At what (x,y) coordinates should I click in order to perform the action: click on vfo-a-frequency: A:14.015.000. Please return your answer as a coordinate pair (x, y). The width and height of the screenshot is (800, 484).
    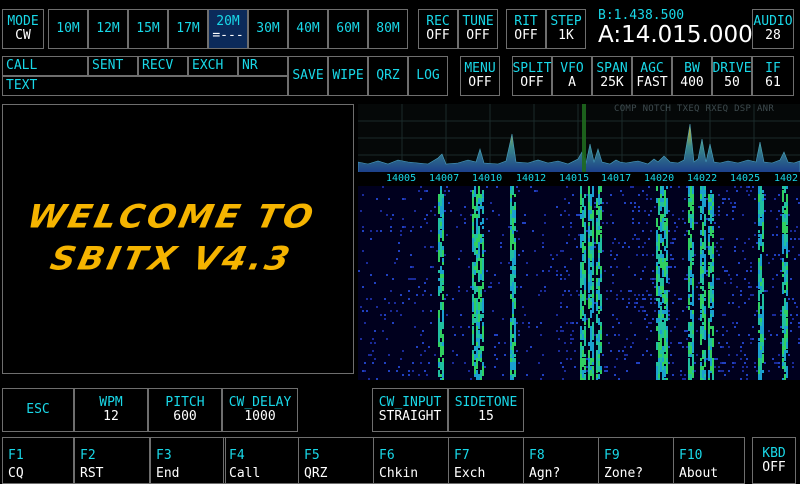
    Looking at the image, I should click on (675, 35).